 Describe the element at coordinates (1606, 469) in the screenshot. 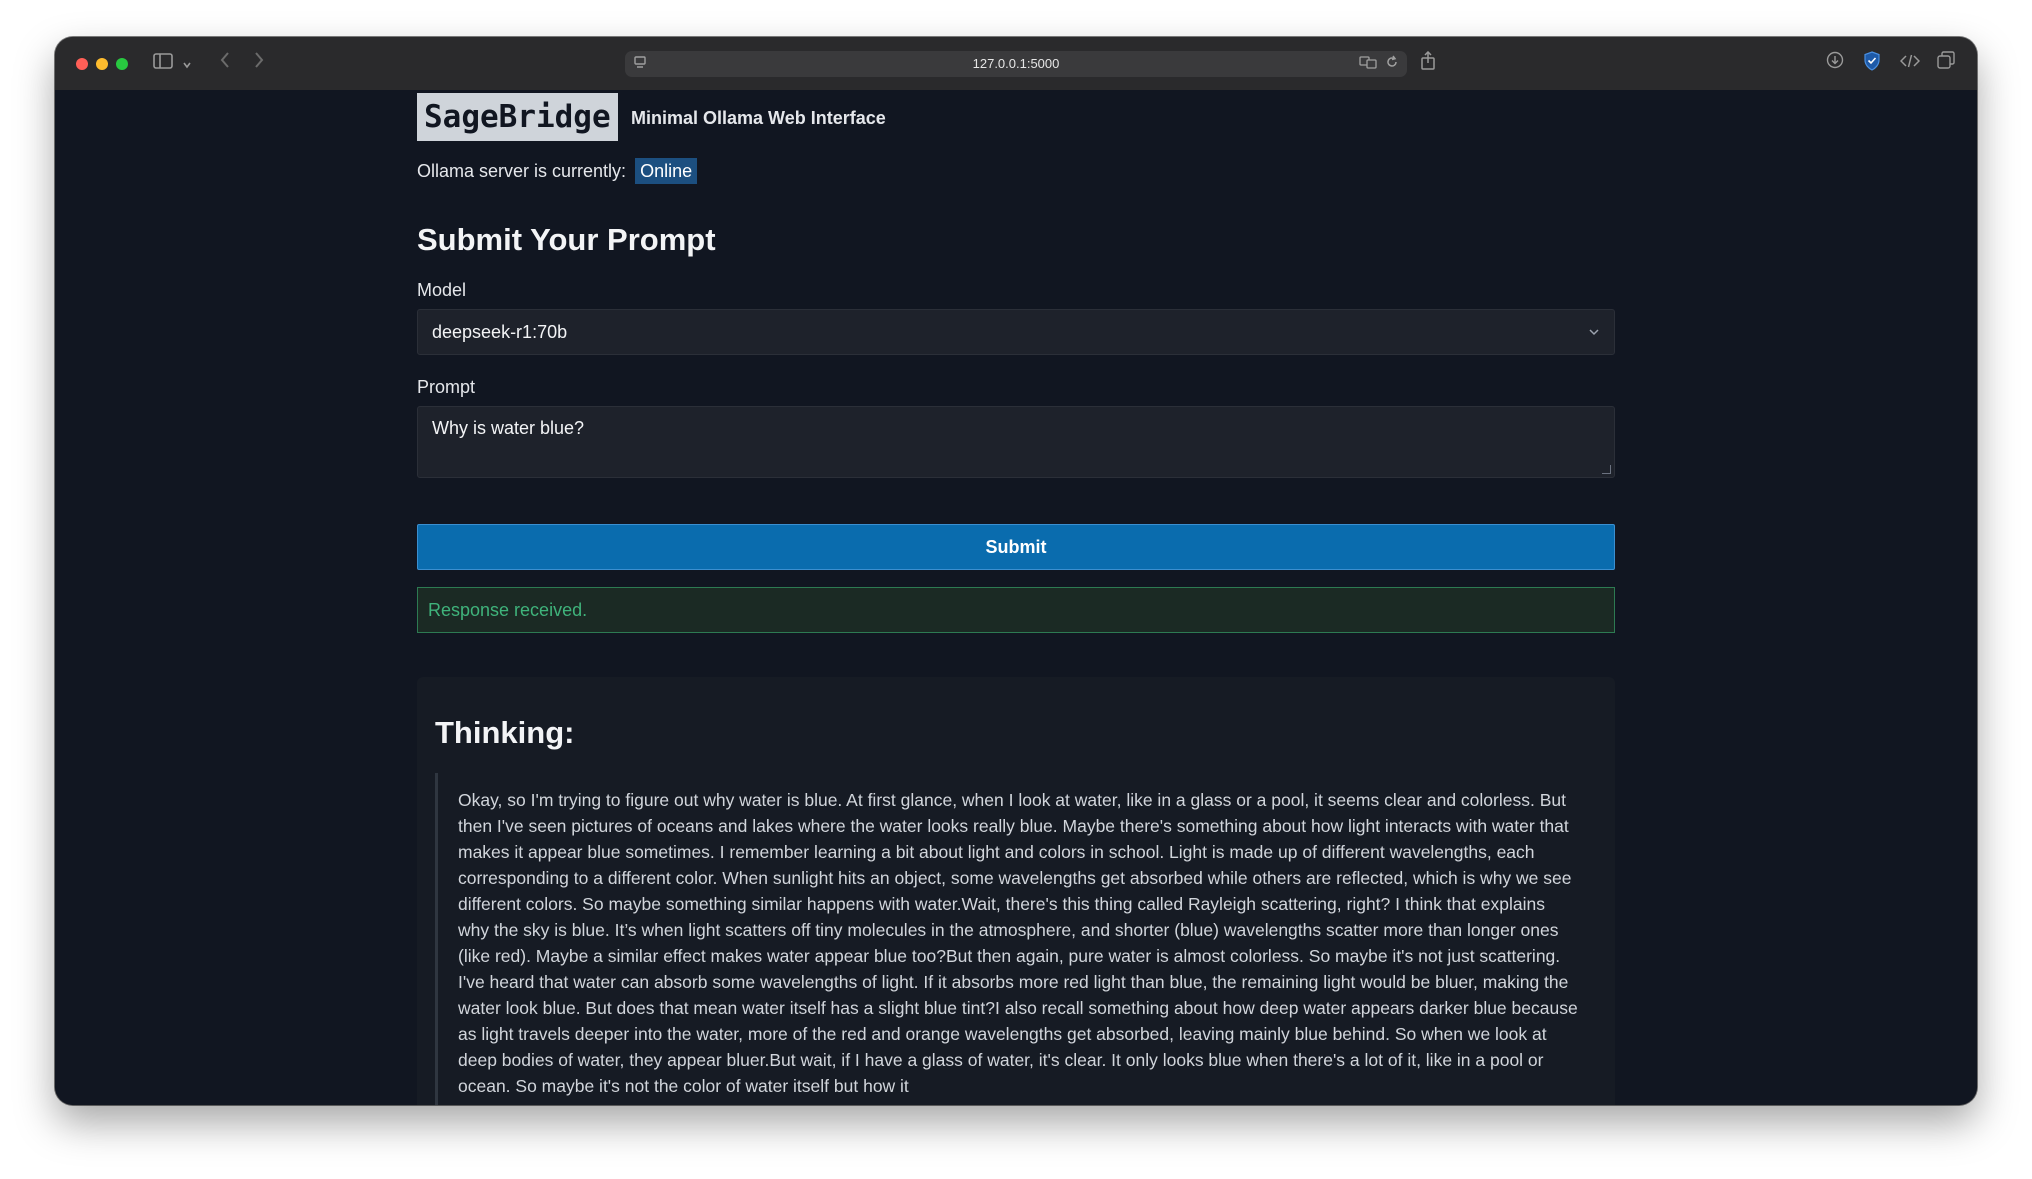

I see `resize-handle` at that location.